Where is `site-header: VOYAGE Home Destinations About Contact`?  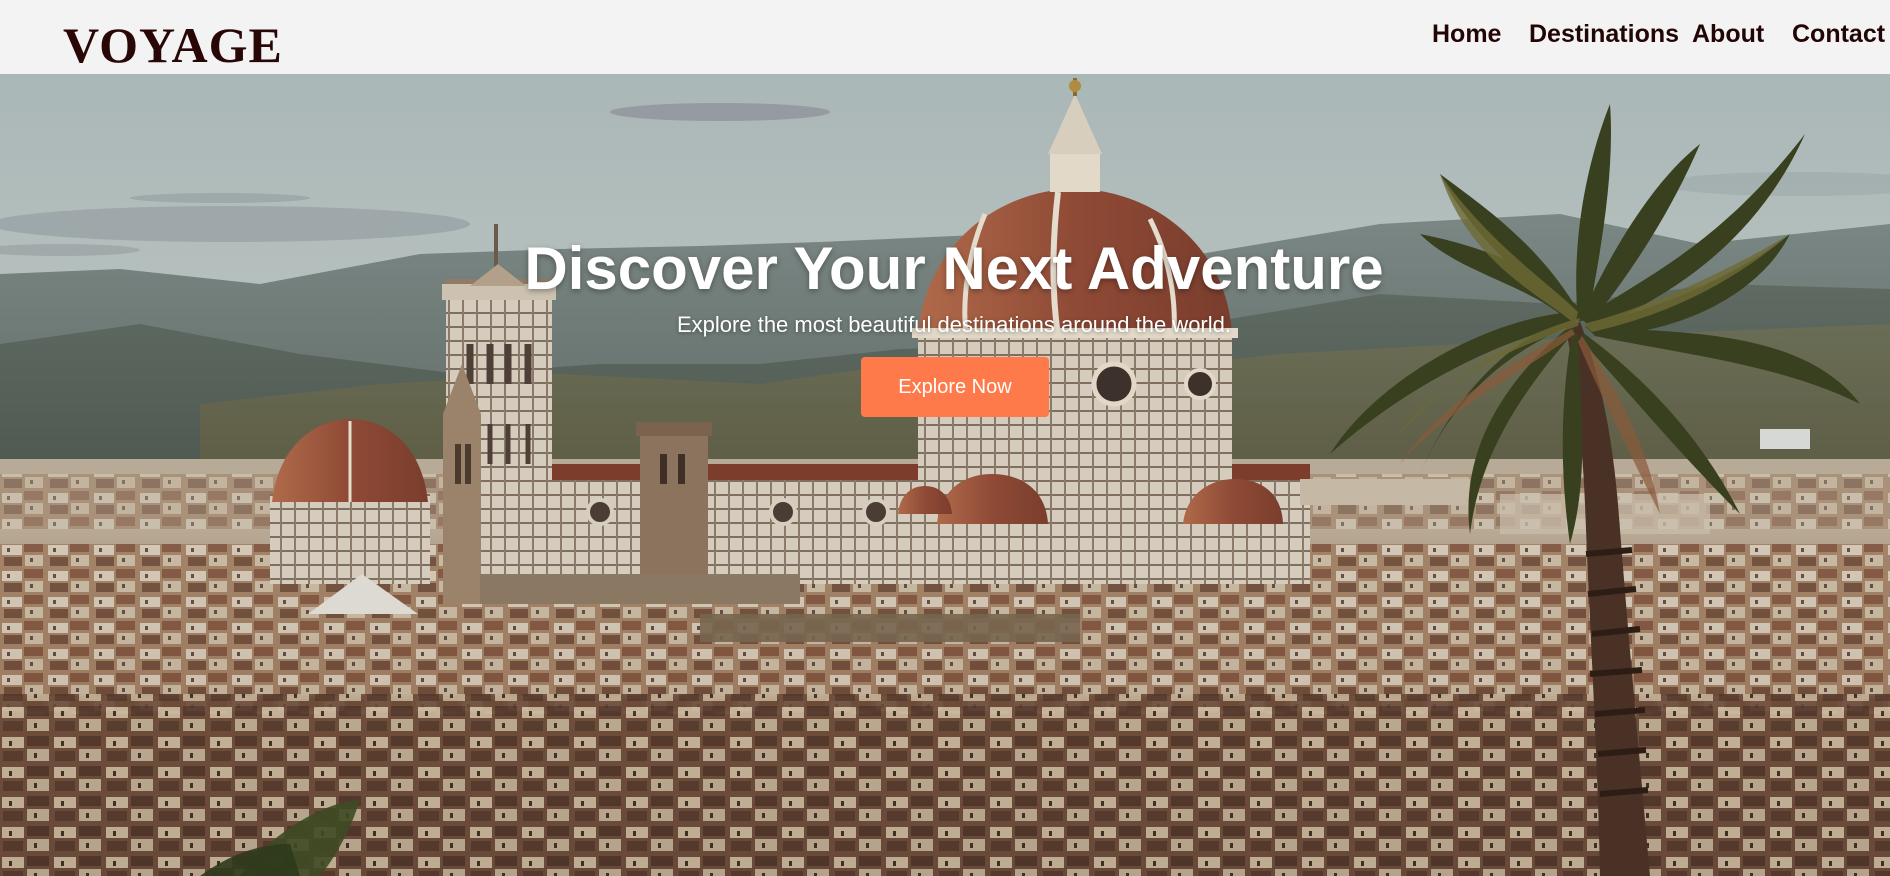
site-header: VOYAGE Home Destinations About Contact is located at coordinates (945, 37).